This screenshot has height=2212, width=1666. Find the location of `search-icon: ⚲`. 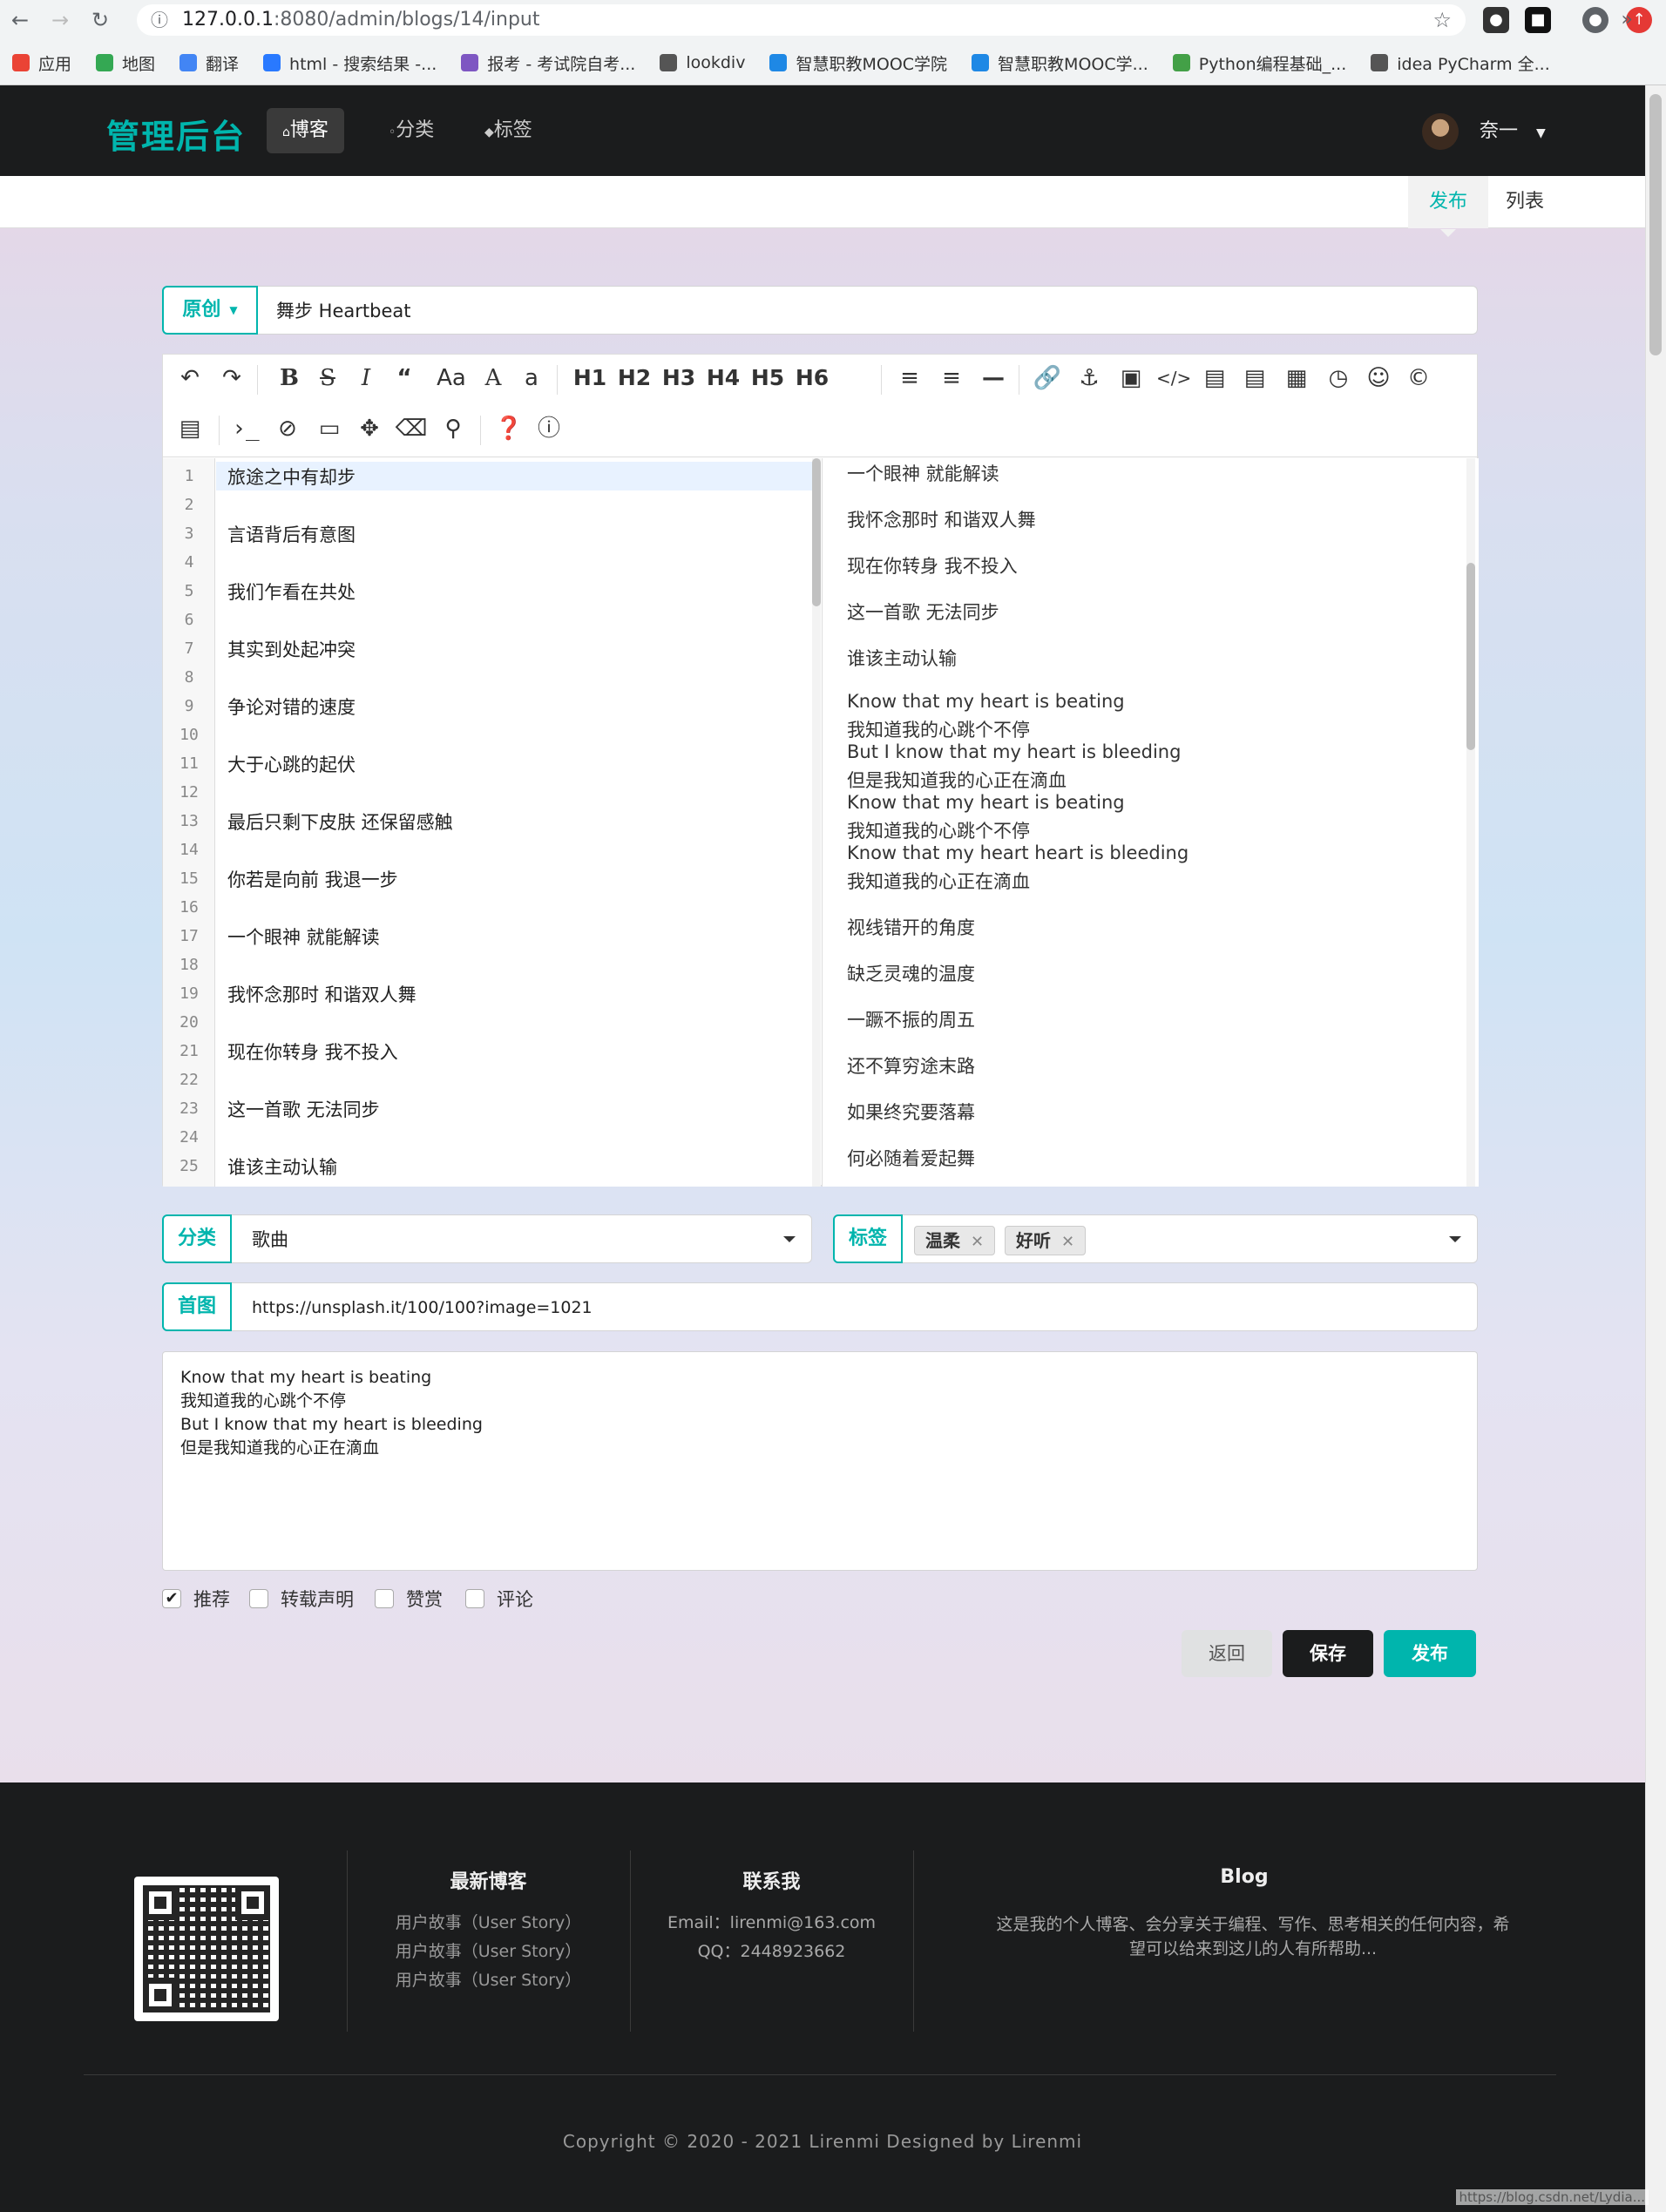

search-icon: ⚲ is located at coordinates (454, 428).